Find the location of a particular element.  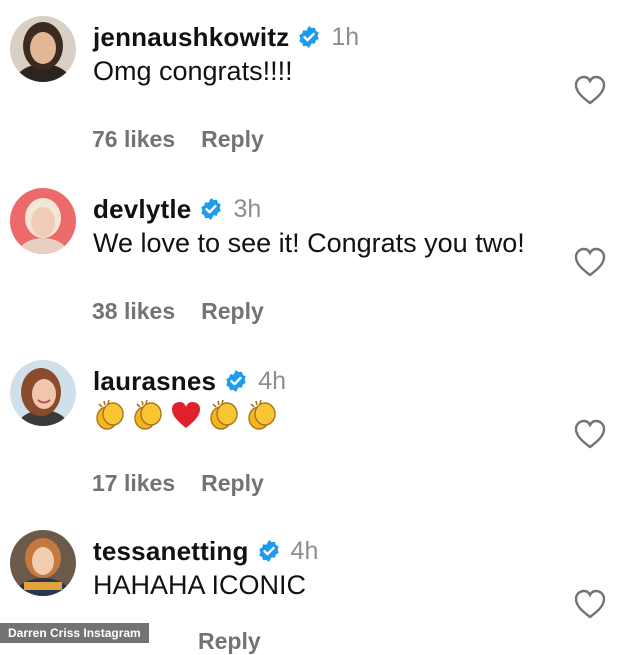

username-row: devlytle 3h is located at coordinates (177, 209).